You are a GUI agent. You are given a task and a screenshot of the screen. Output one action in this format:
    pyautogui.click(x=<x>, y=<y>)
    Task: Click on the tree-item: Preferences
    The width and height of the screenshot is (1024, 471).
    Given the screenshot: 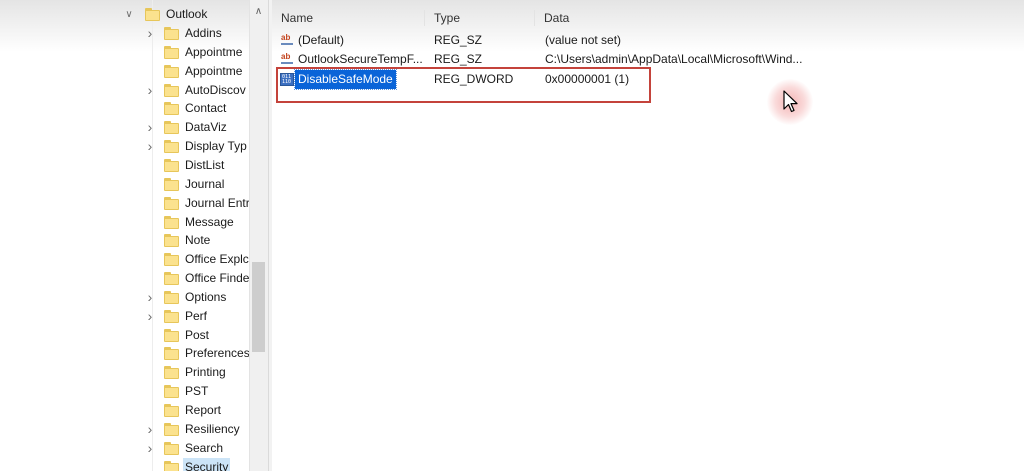 What is the action you would take?
    pyautogui.click(x=125, y=353)
    